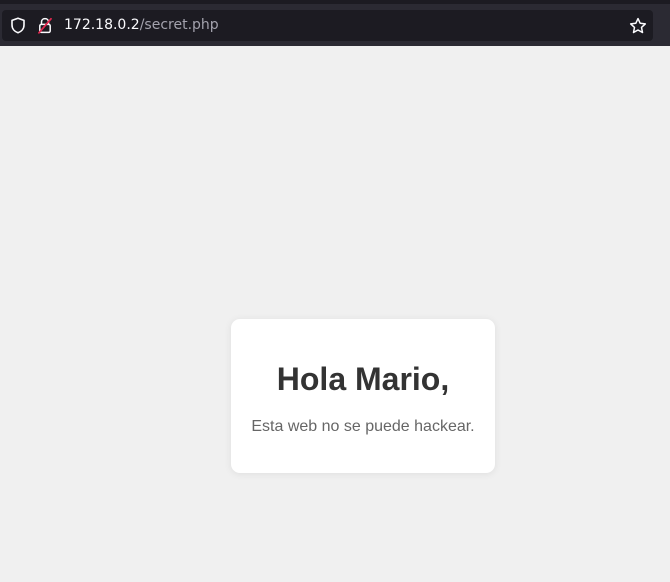  What do you see at coordinates (45, 25) in the screenshot?
I see `insecure-lock-icon` at bounding box center [45, 25].